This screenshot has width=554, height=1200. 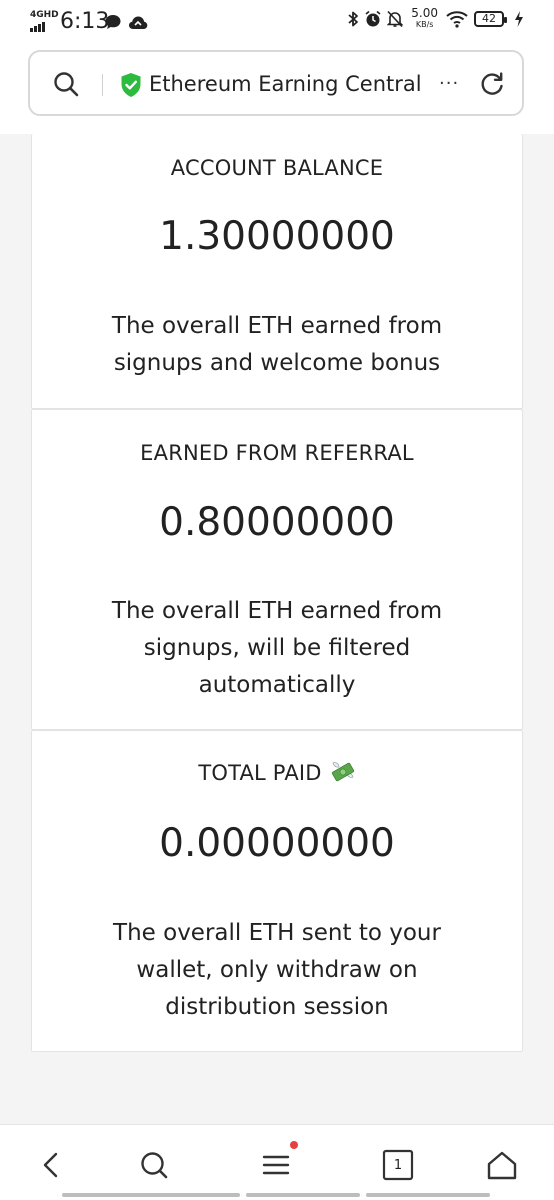 What do you see at coordinates (277, 168) in the screenshot?
I see `card-heading: ACCOUNT BALANCE` at bounding box center [277, 168].